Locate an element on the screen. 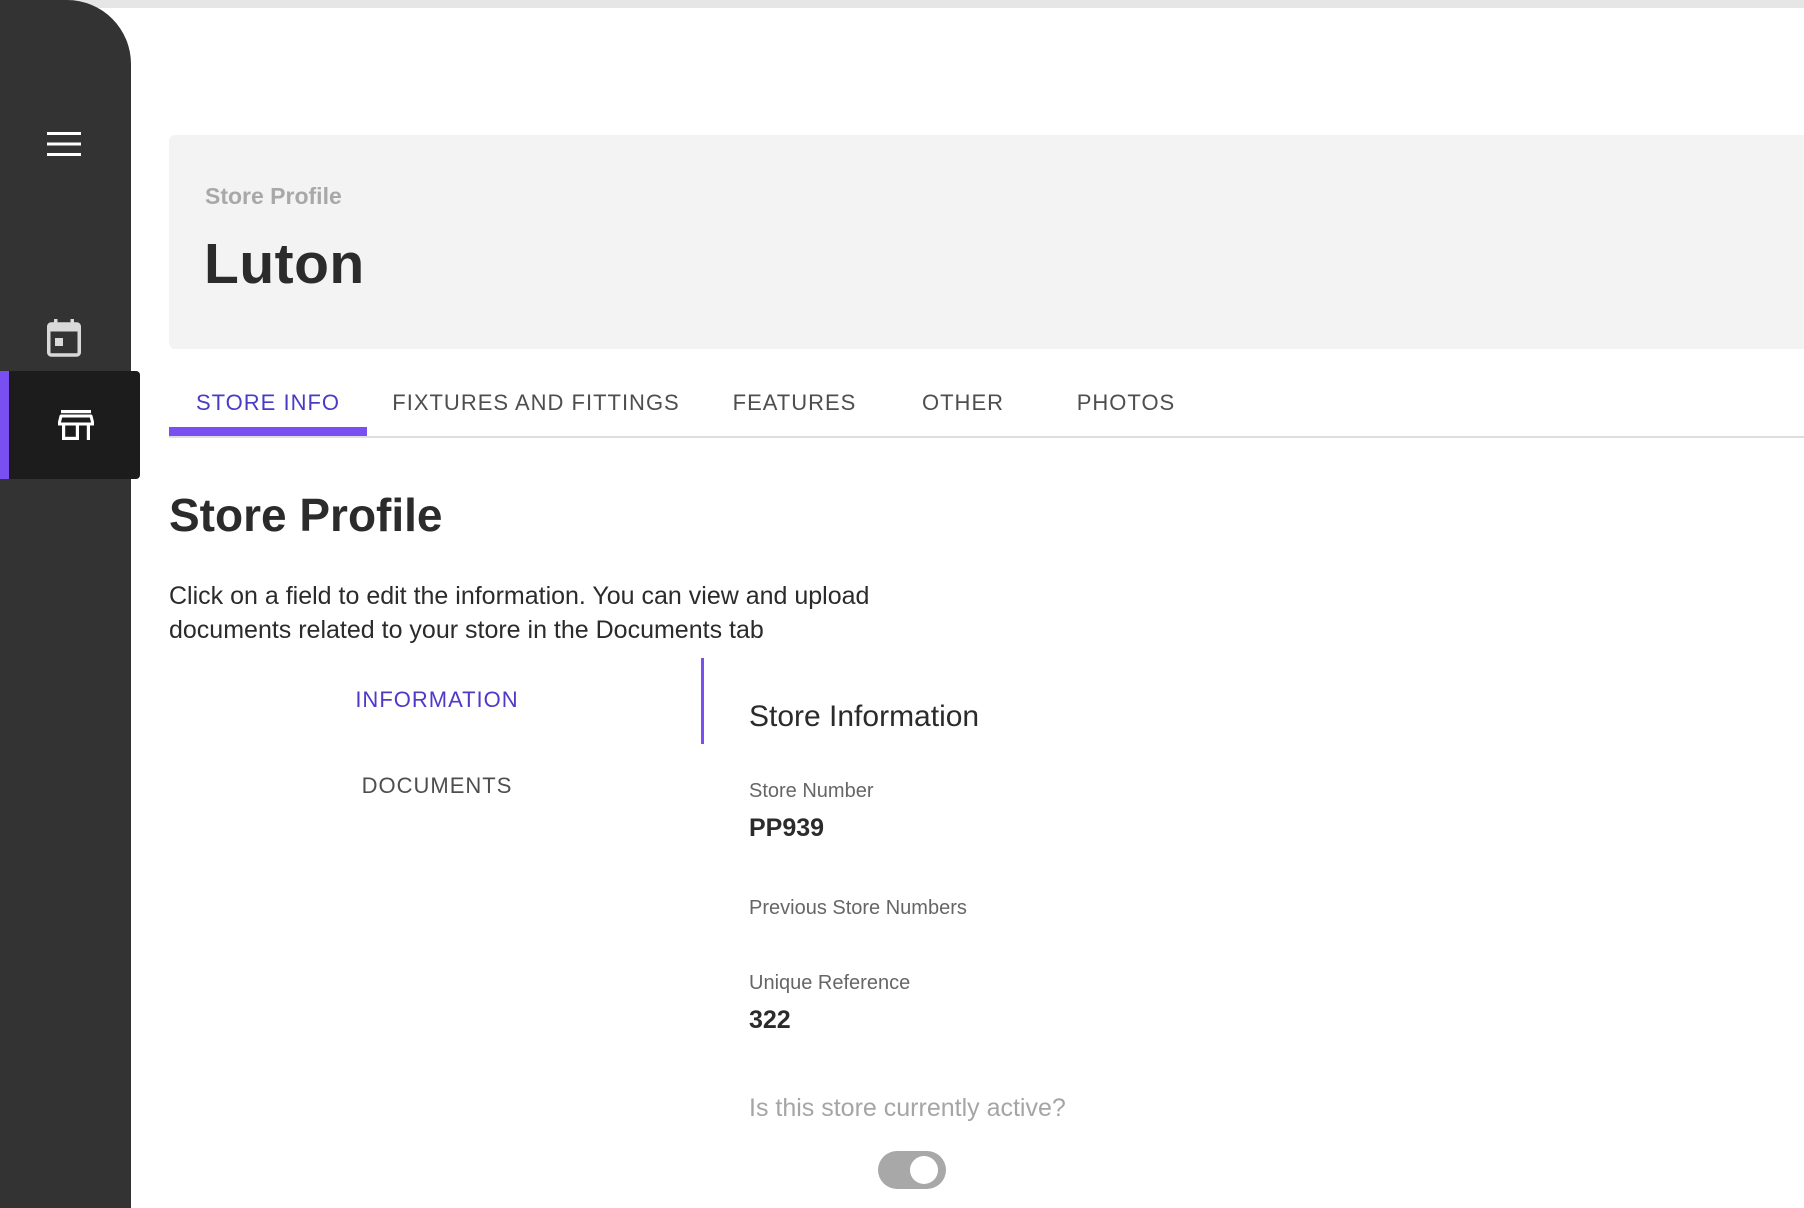 The height and width of the screenshot is (1208, 1804). unique-reference-label: Unique Reference is located at coordinates (830, 983).